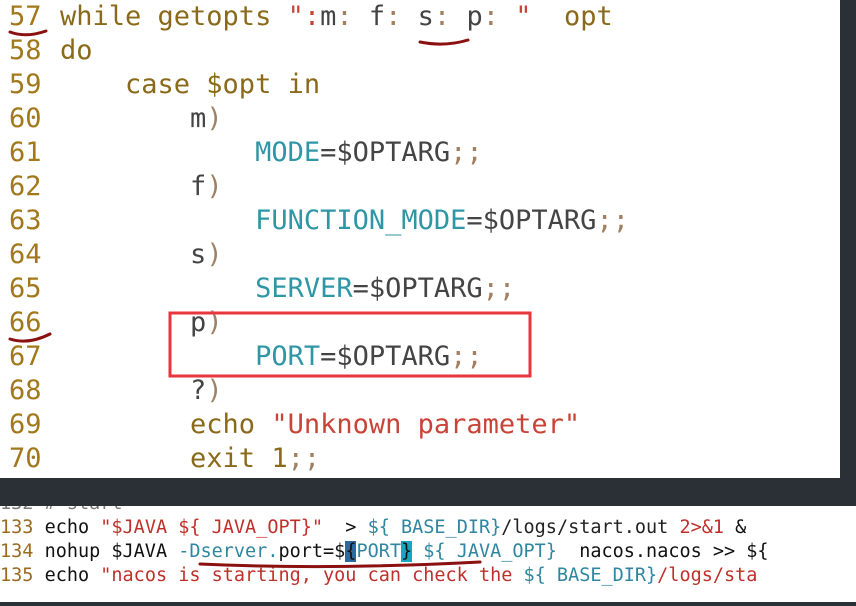 The width and height of the screenshot is (856, 606). What do you see at coordinates (25, 118) in the screenshot?
I see `line-number: 60` at bounding box center [25, 118].